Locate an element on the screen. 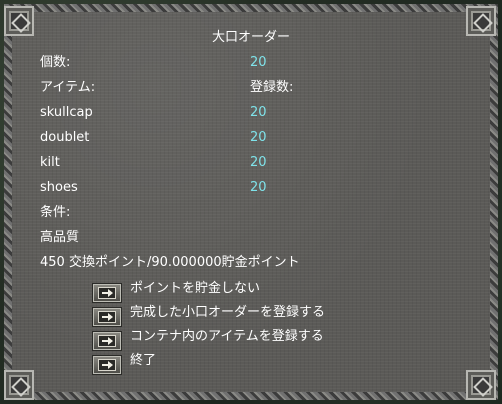  quality-text: 高品質 is located at coordinates (60, 237).